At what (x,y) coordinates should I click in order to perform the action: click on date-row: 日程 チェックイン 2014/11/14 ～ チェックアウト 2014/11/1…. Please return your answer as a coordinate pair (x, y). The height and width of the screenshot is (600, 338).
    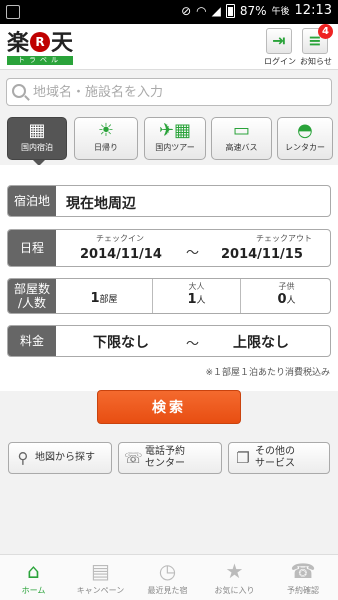
    Looking at the image, I should click on (169, 248).